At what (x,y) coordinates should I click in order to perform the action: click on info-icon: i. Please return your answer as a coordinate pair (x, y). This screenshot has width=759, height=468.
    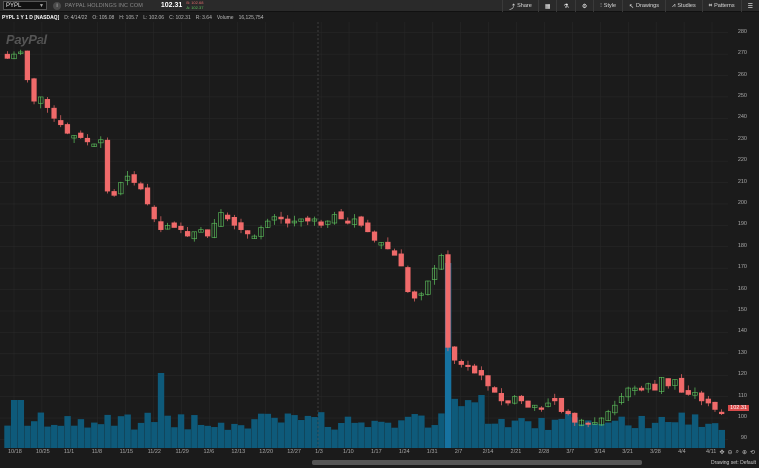
    Looking at the image, I should click on (57, 5).